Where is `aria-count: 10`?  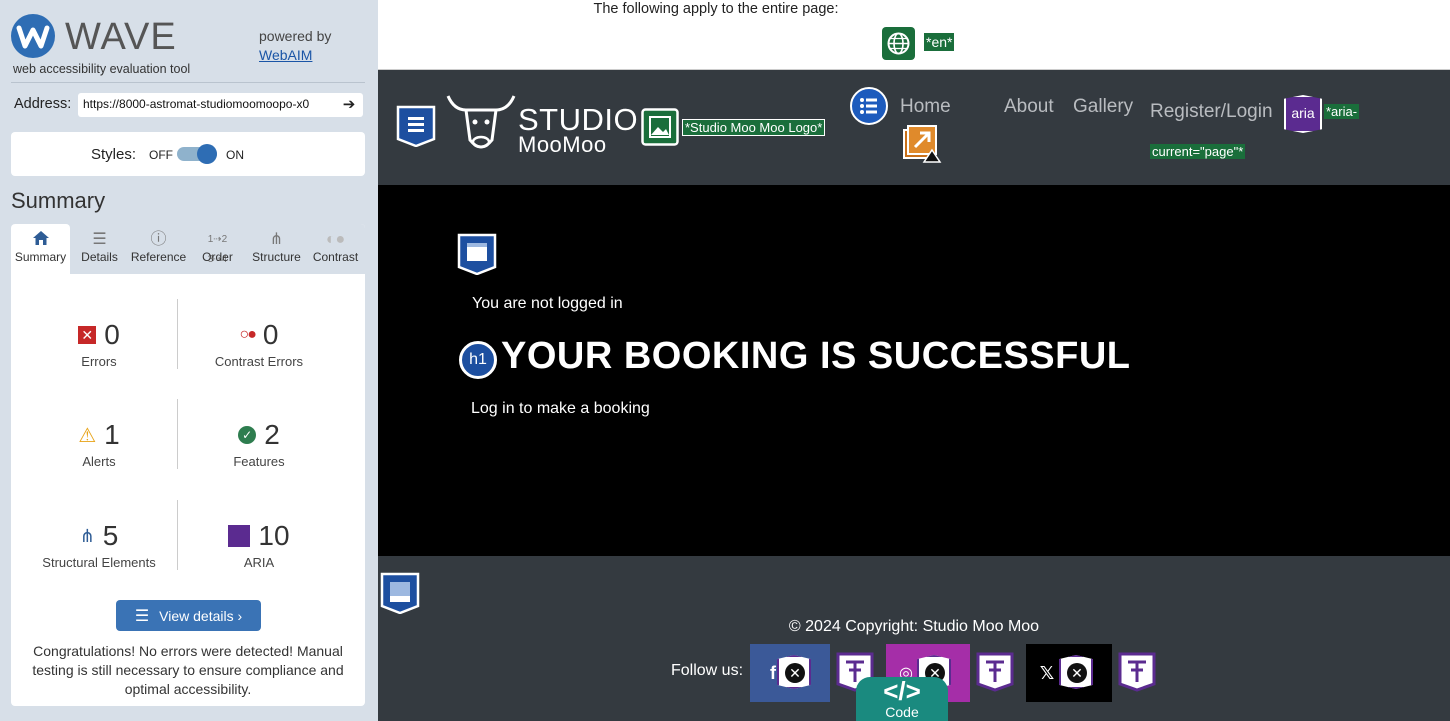
aria-count: 10 is located at coordinates (274, 535).